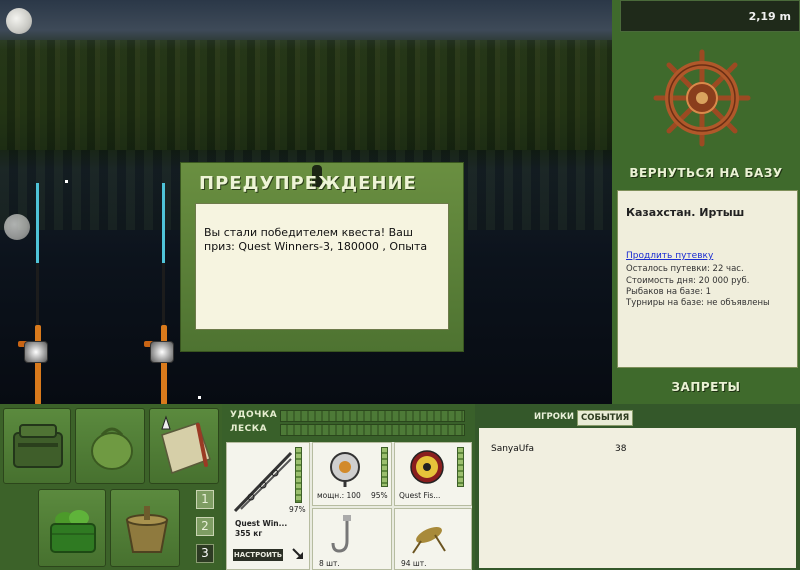 This screenshot has height=570, width=800. Describe the element at coordinates (258, 555) in the screenshot. I see `tune-button: НАСТРОИТЬ` at that location.